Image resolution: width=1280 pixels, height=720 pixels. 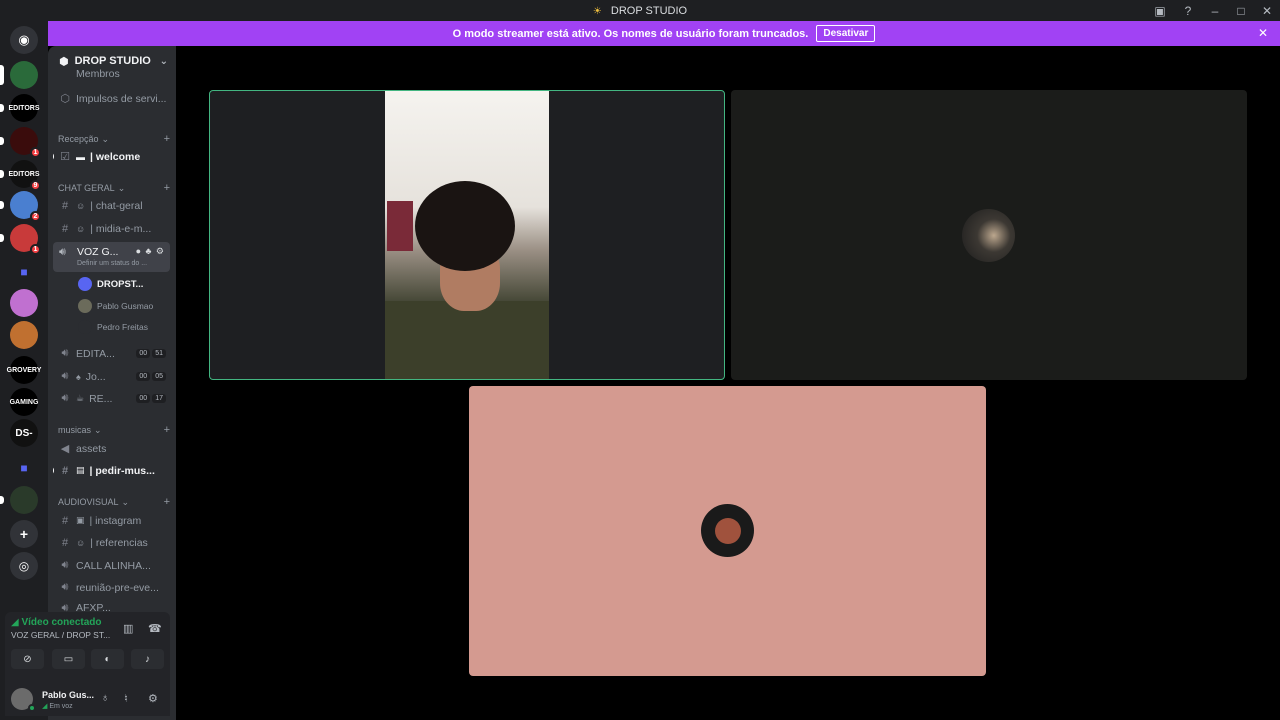 What do you see at coordinates (111, 376) in the screenshot?
I see `channel-jo: 🔊︎ ♠ Jo... 00 05` at bounding box center [111, 376].